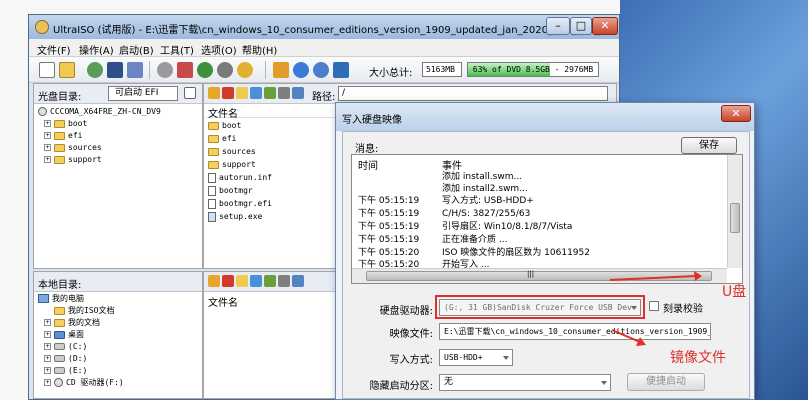 Image resolution: width=808 pixels, height=400 pixels. What do you see at coordinates (301, 70) in the screenshot?
I see `info-icon` at bounding box center [301, 70].